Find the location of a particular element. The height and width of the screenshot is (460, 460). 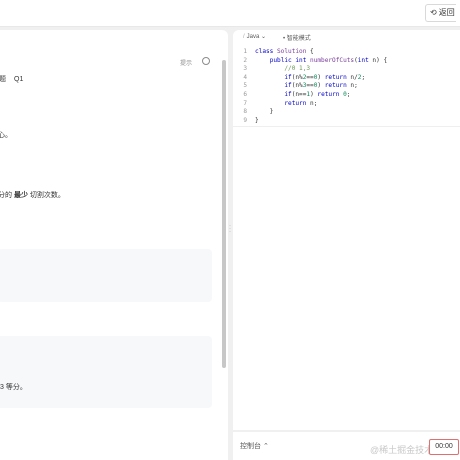

back-button: ⟲ 返回 is located at coordinates (440, 13).